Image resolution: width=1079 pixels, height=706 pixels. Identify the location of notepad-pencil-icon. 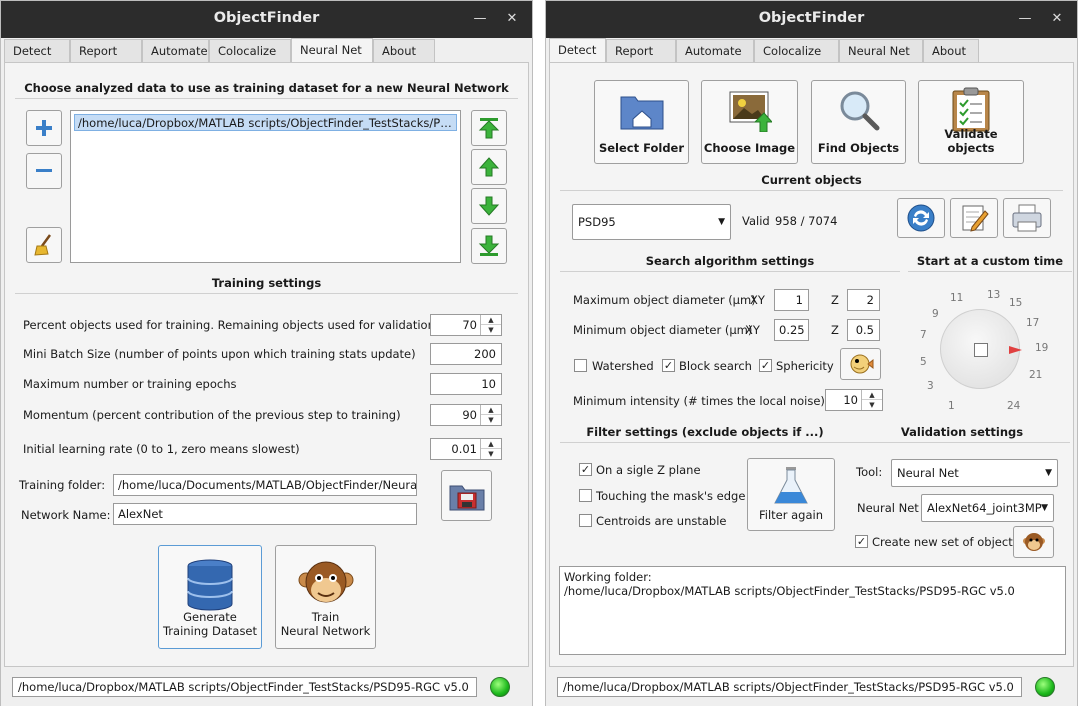
(975, 218).